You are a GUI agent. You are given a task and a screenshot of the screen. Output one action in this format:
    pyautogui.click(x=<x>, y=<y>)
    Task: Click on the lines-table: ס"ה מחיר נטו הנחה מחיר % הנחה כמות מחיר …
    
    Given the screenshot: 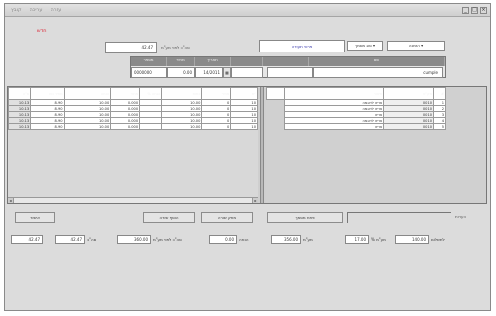 What is the action you would take?
    pyautogui.click(x=132, y=108)
    